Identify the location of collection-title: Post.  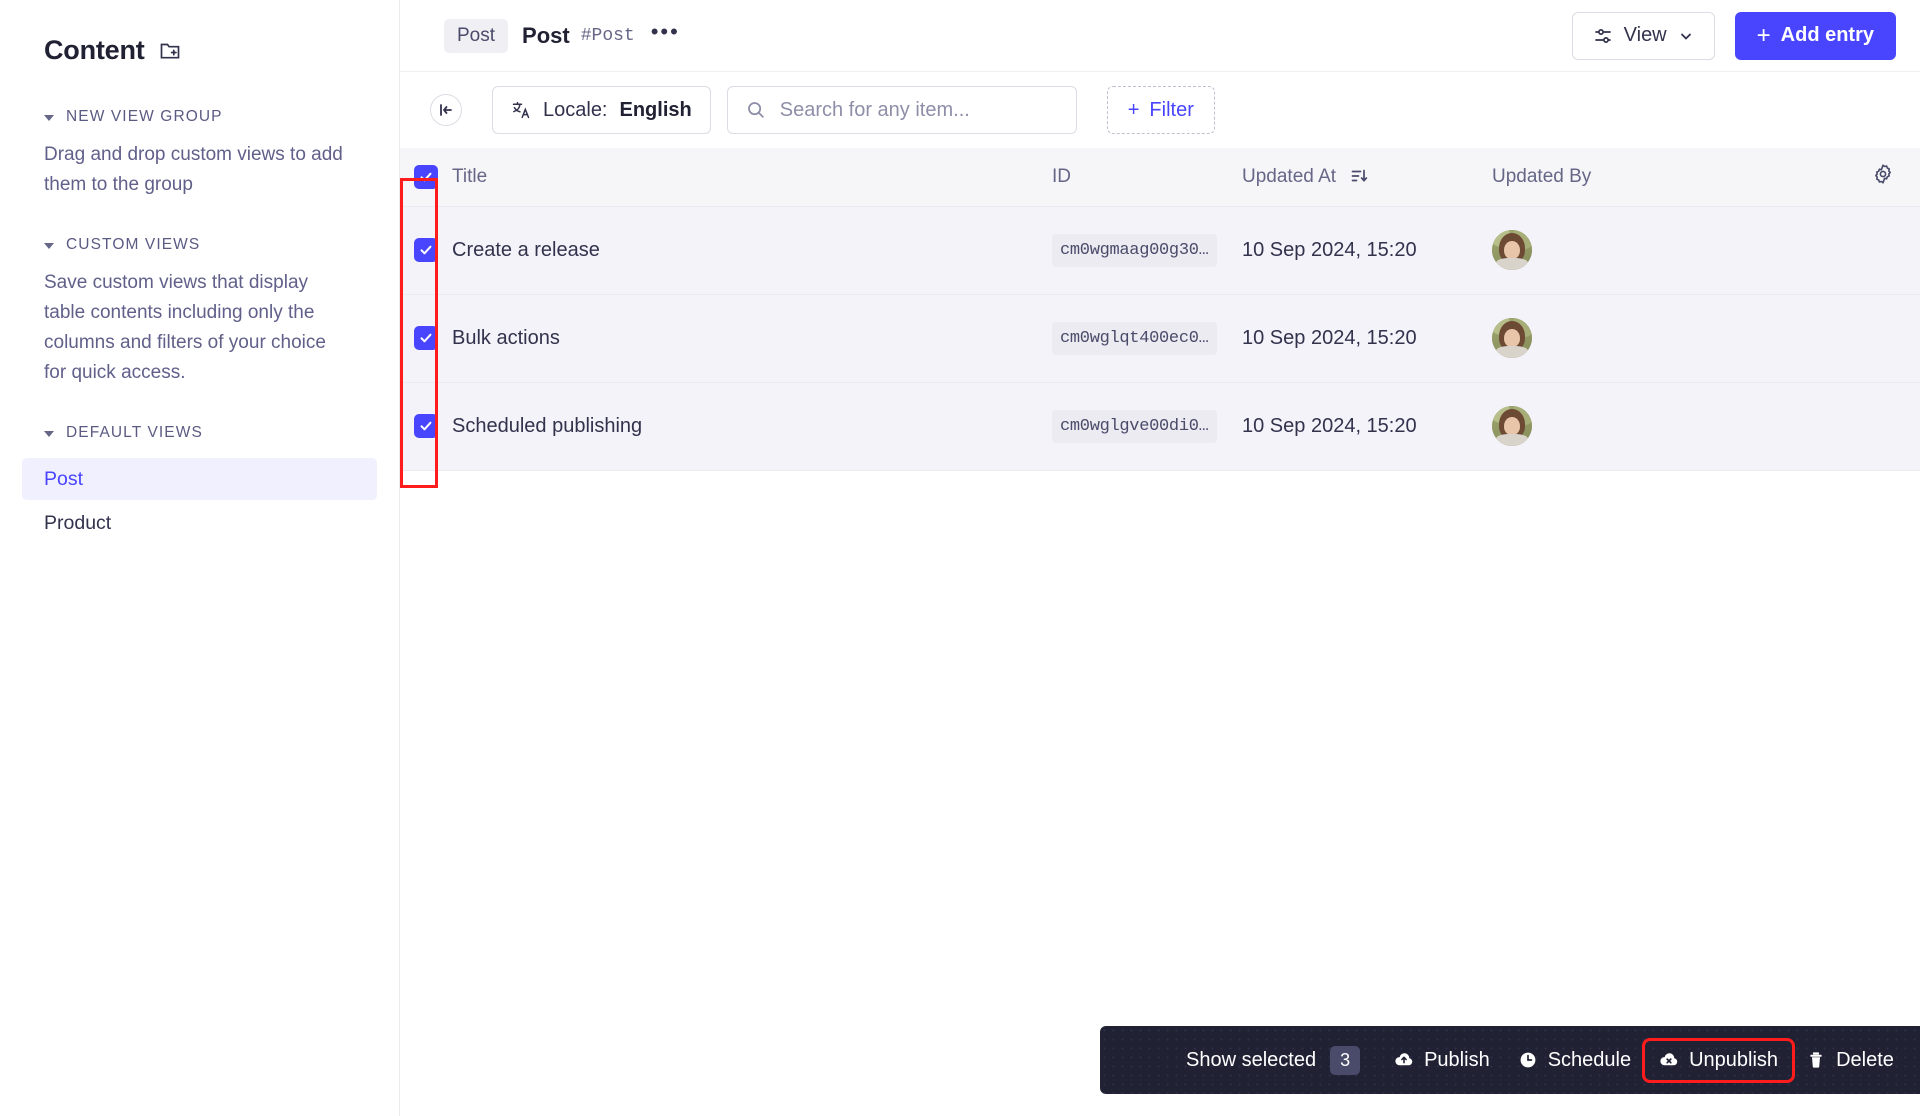
(546, 35).